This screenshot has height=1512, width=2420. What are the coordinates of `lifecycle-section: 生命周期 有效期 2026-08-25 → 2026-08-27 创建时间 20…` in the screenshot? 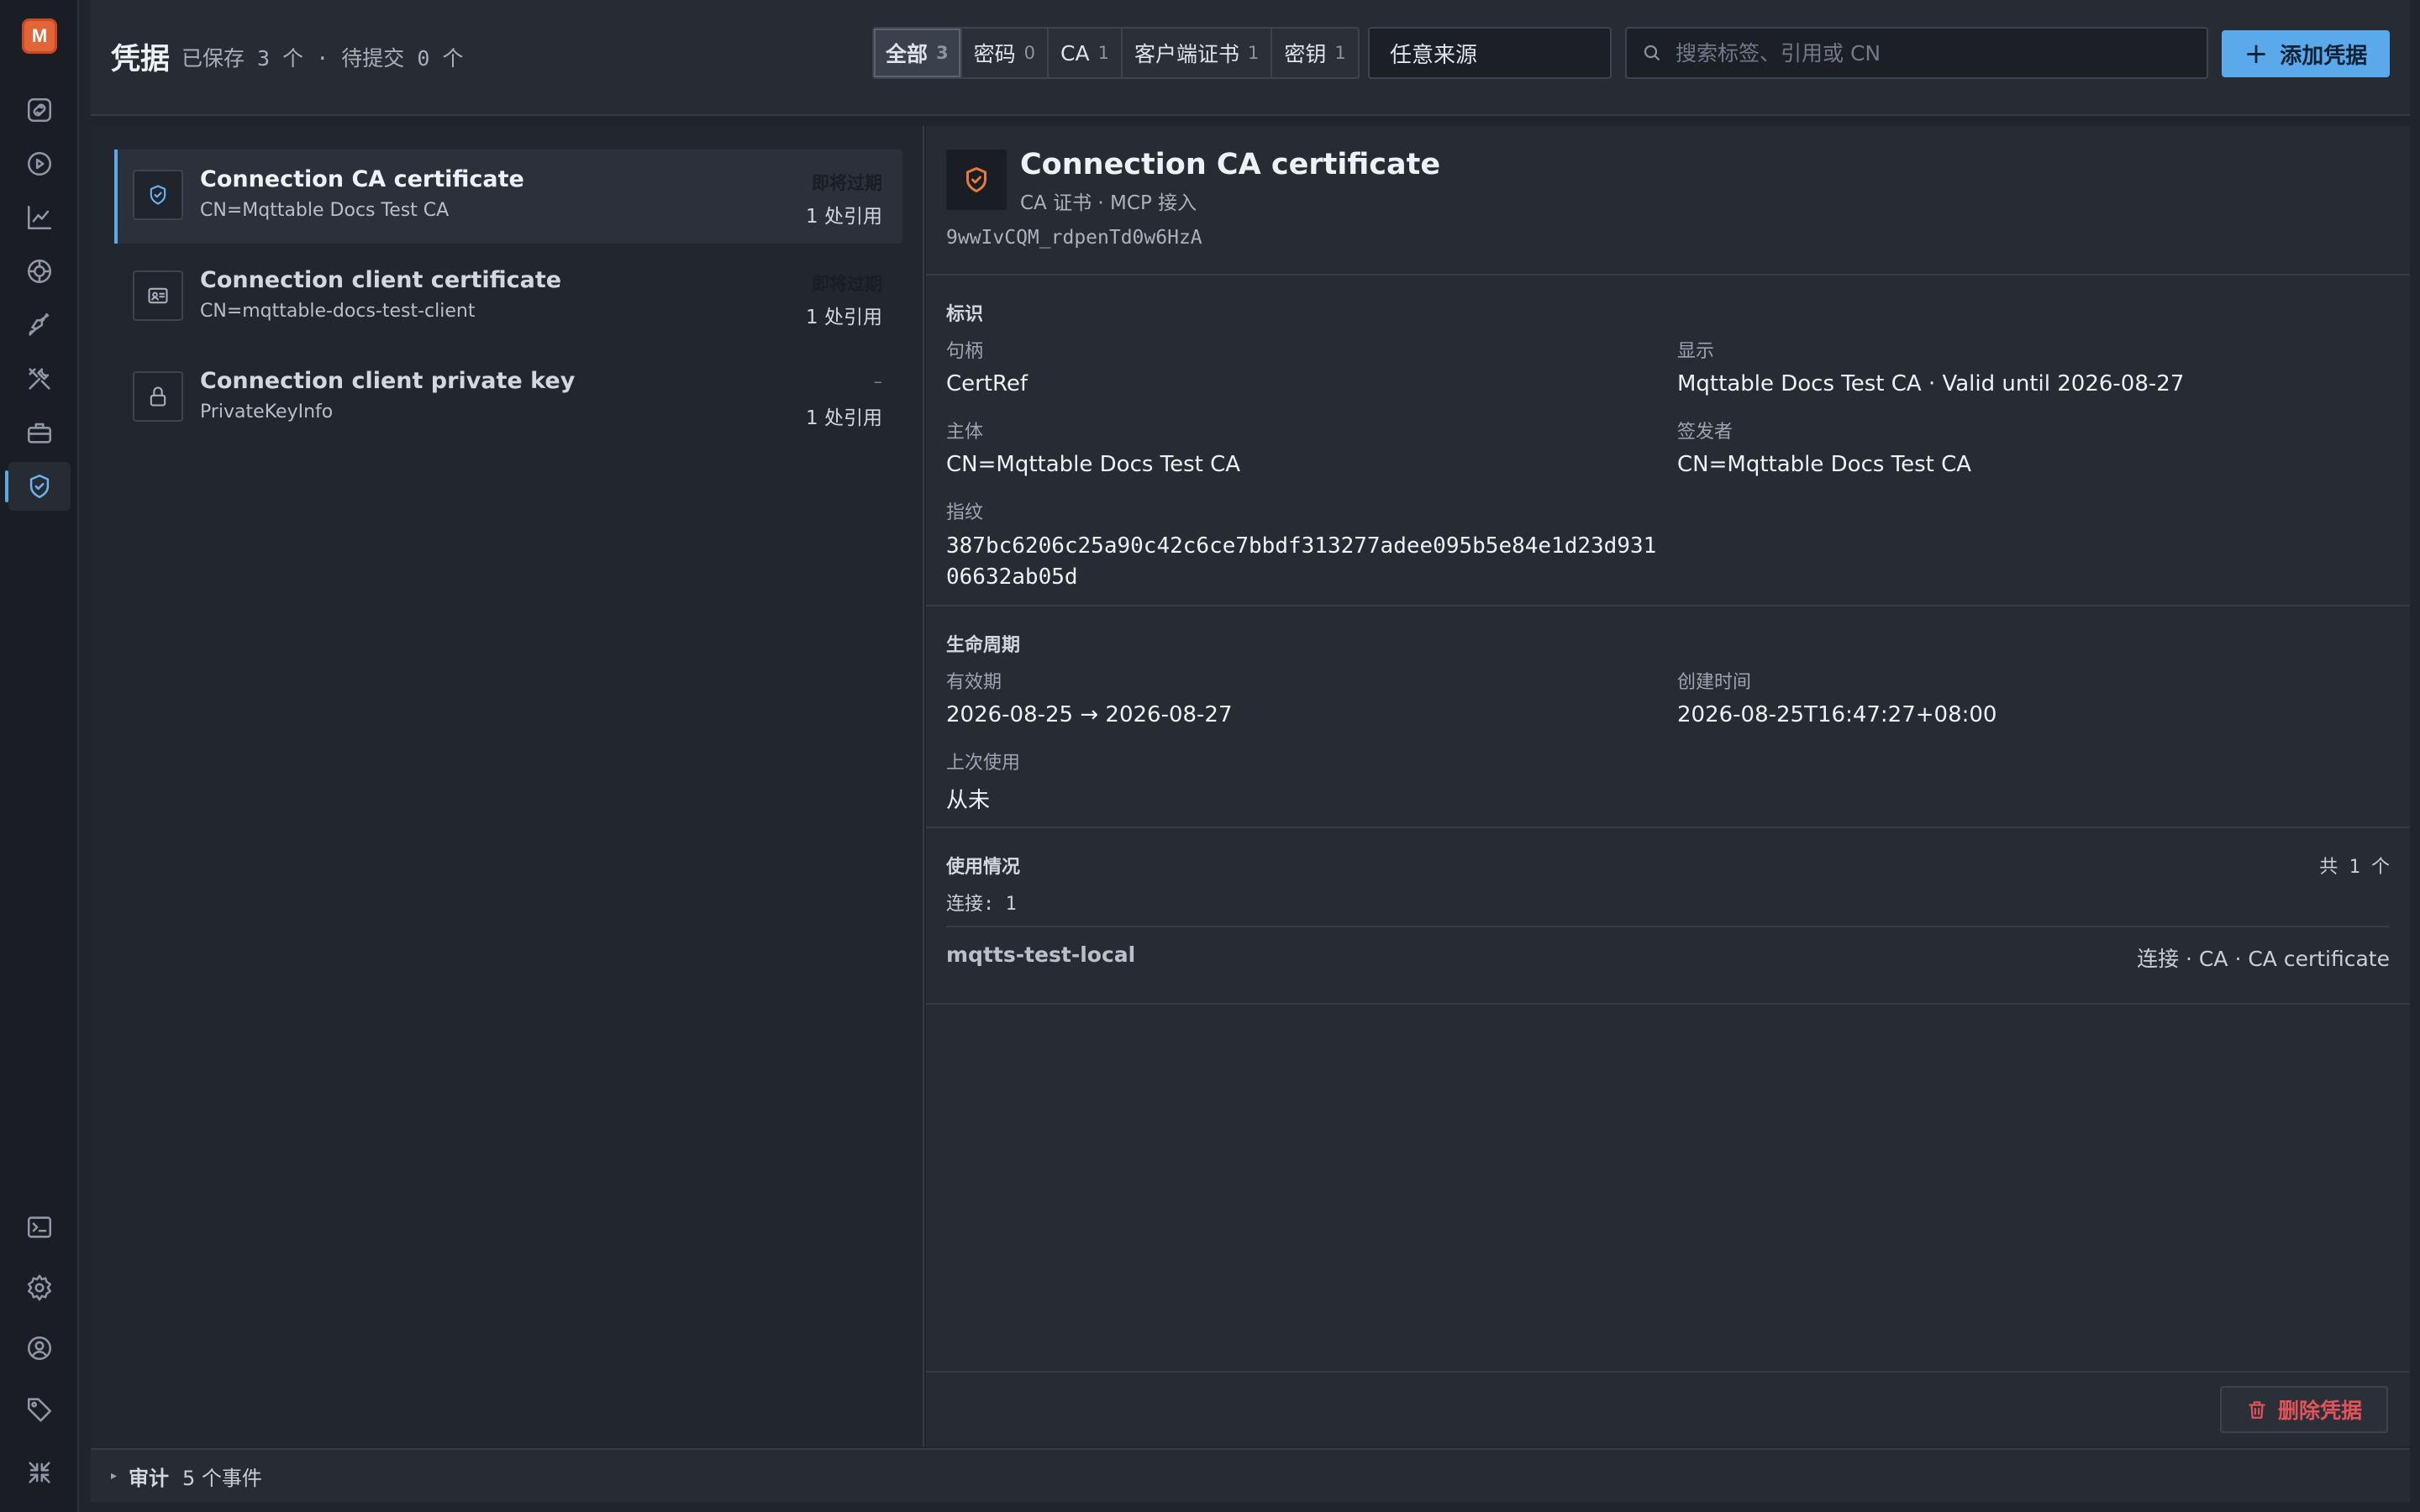 It's located at (1668, 717).